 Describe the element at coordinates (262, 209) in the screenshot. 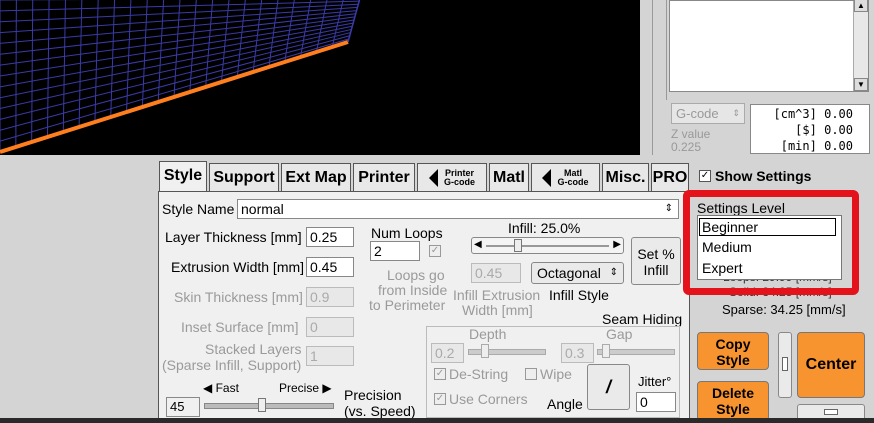

I see `style-name-value: normal` at that location.